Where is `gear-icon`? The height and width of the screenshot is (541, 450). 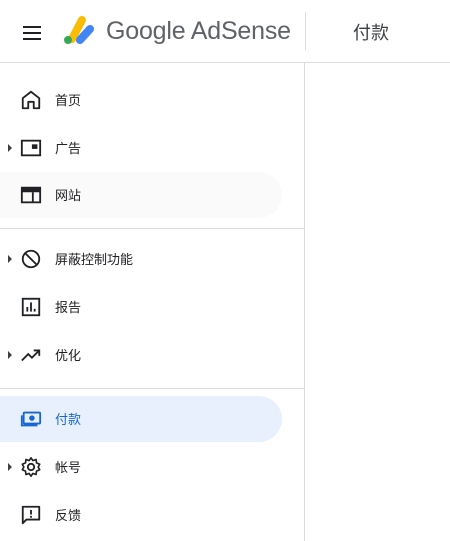
gear-icon is located at coordinates (31, 467).